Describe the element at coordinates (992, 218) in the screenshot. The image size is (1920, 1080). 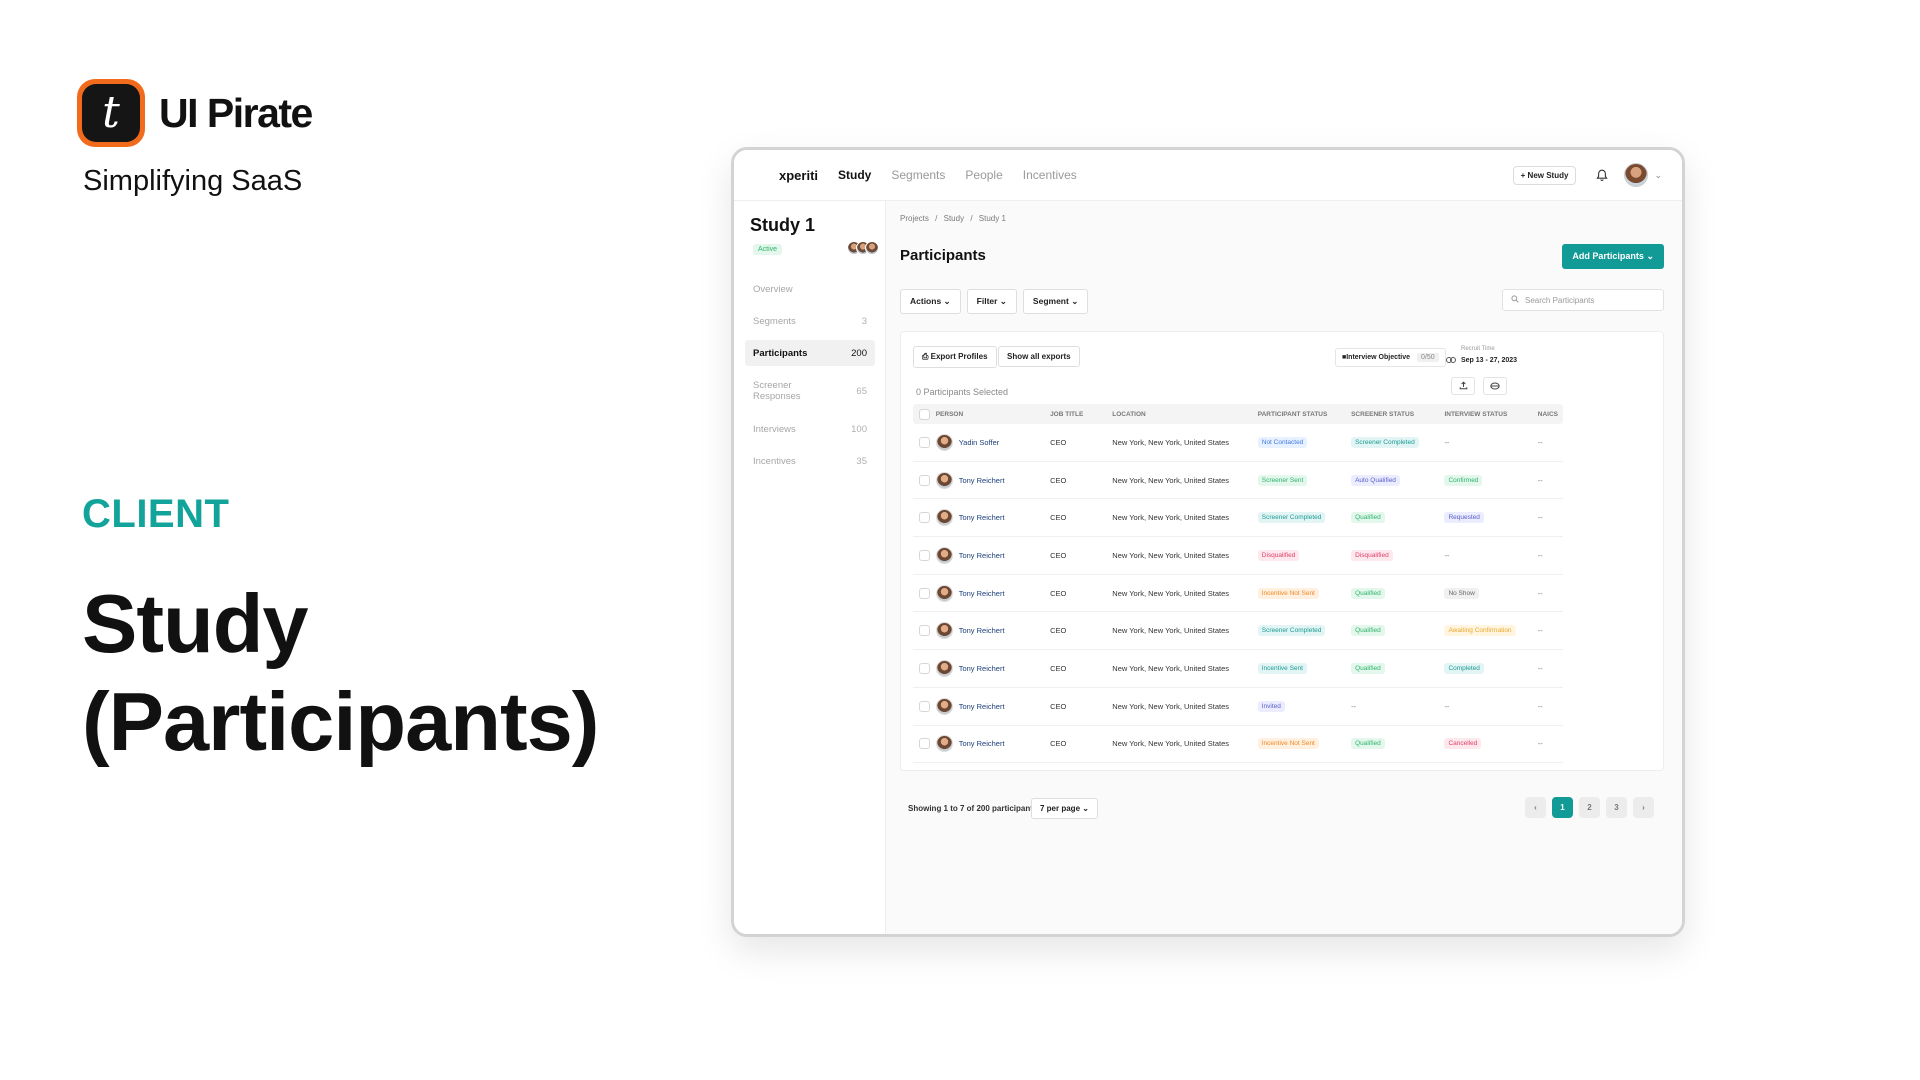
I see `breadcrumb-study-1: Study 1` at that location.